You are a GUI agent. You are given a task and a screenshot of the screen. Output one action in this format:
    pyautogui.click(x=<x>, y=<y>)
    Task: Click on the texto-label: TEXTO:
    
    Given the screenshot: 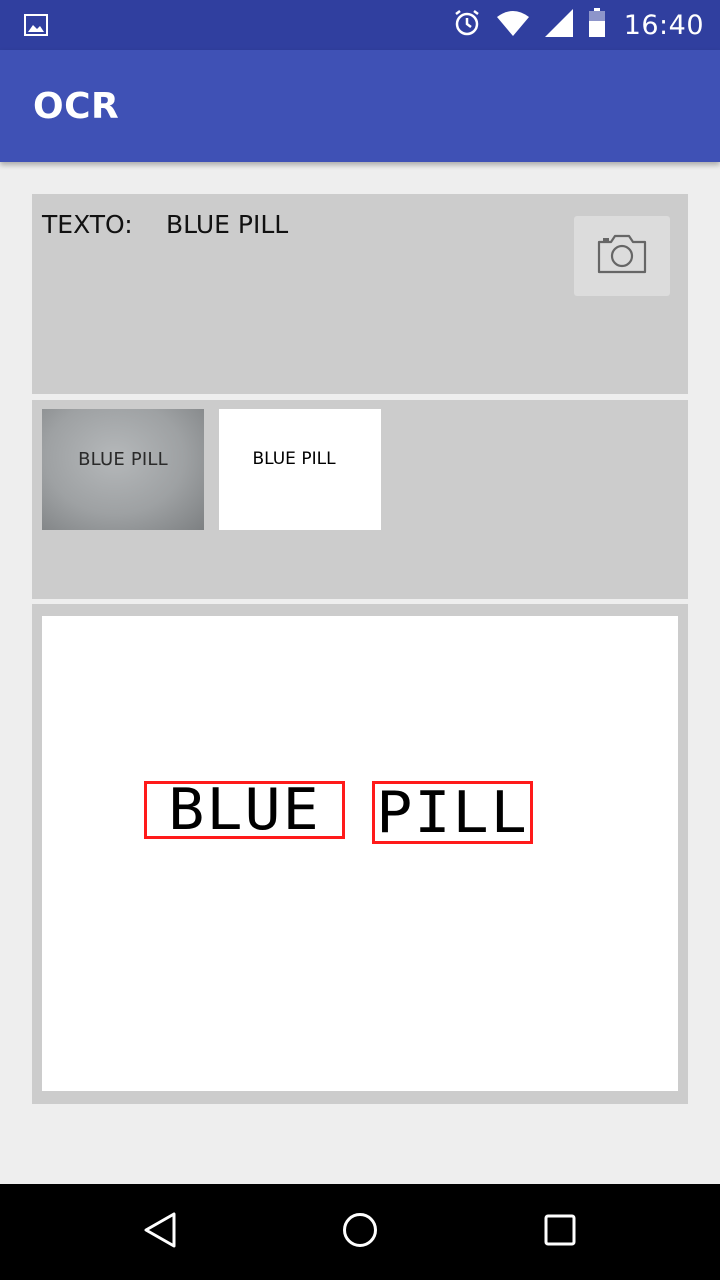 What is the action you would take?
    pyautogui.click(x=87, y=224)
    